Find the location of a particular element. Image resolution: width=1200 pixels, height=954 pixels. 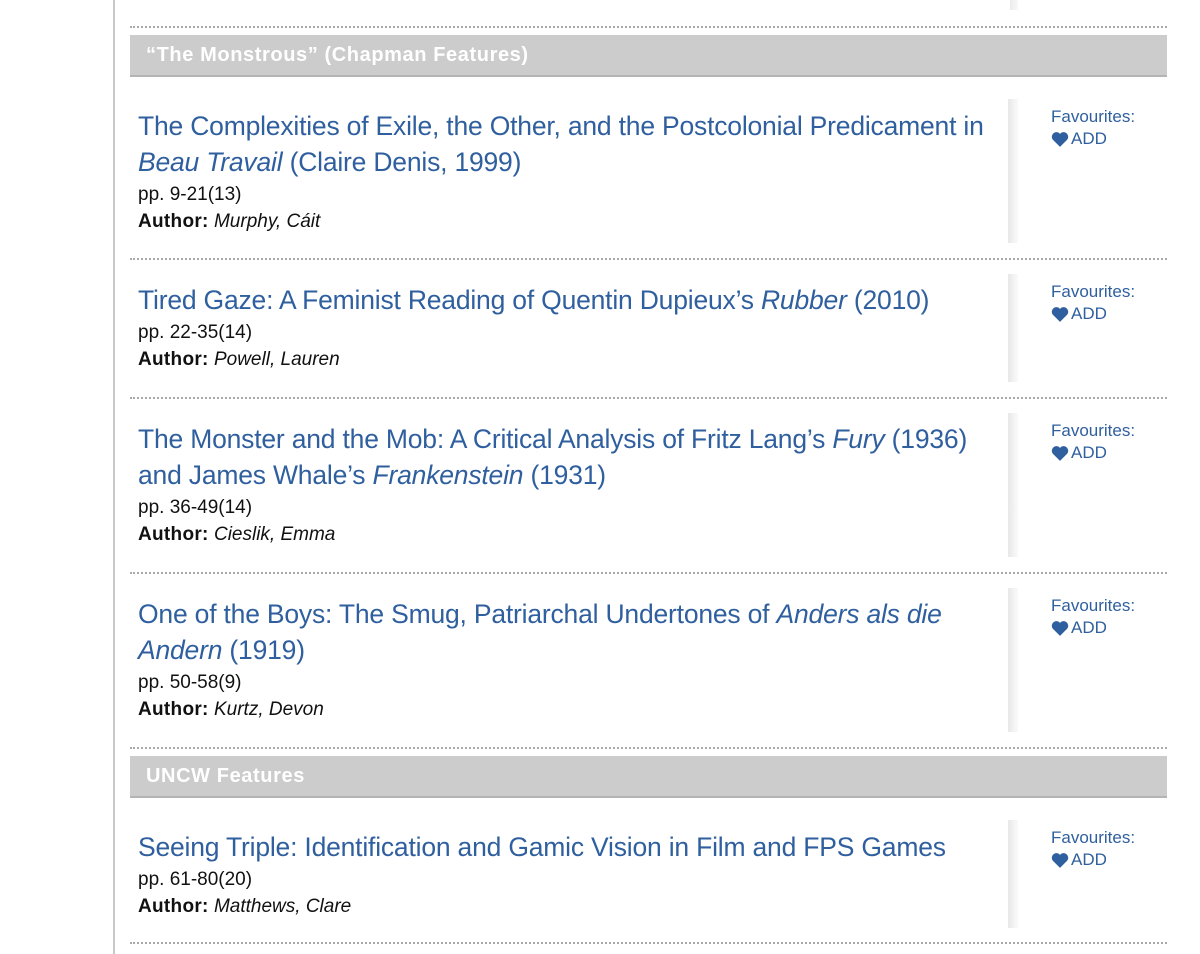

section-title: “The Monstrous” (Chapman Features) is located at coordinates (337, 54).